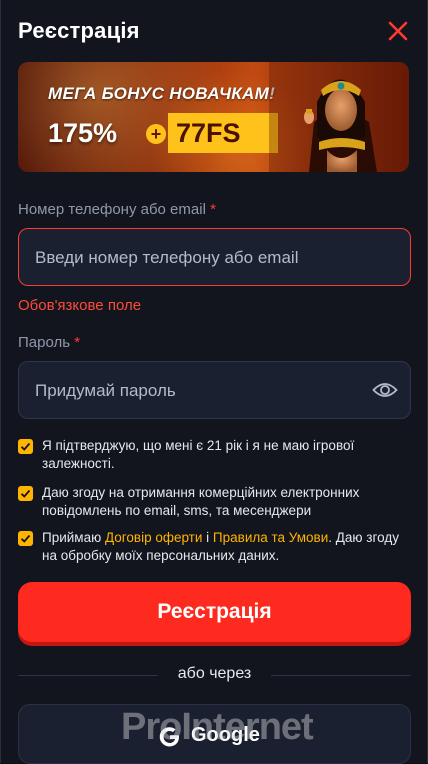 This screenshot has height=764, width=428. What do you see at coordinates (207, 537) in the screenshot?
I see `terms-mid: і` at bounding box center [207, 537].